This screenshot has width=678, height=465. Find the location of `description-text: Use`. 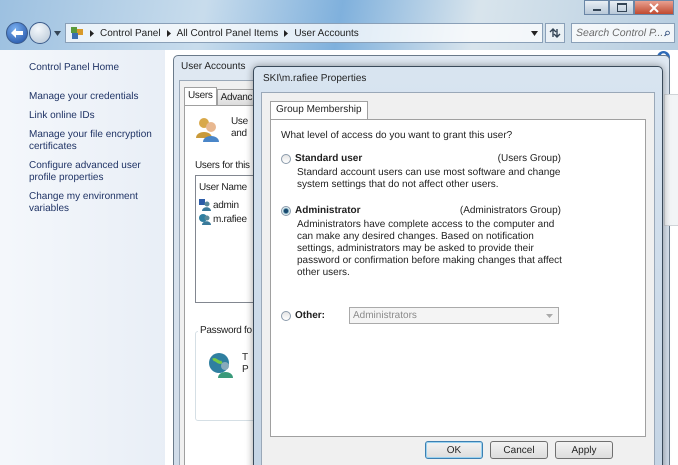

description-text: Use is located at coordinates (239, 122).